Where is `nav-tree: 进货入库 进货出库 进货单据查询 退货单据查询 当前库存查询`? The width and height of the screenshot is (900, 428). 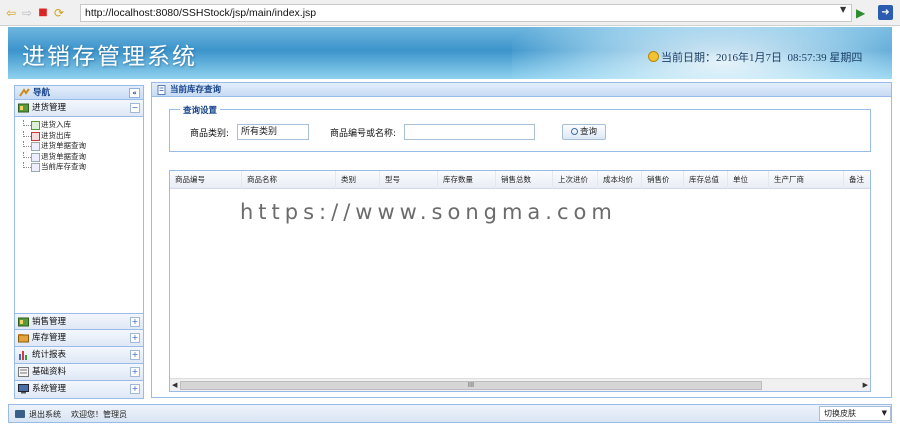
nav-tree: 进货入库 进货出库 进货单据查询 退货单据查询 当前库存查询 is located at coordinates (79, 215).